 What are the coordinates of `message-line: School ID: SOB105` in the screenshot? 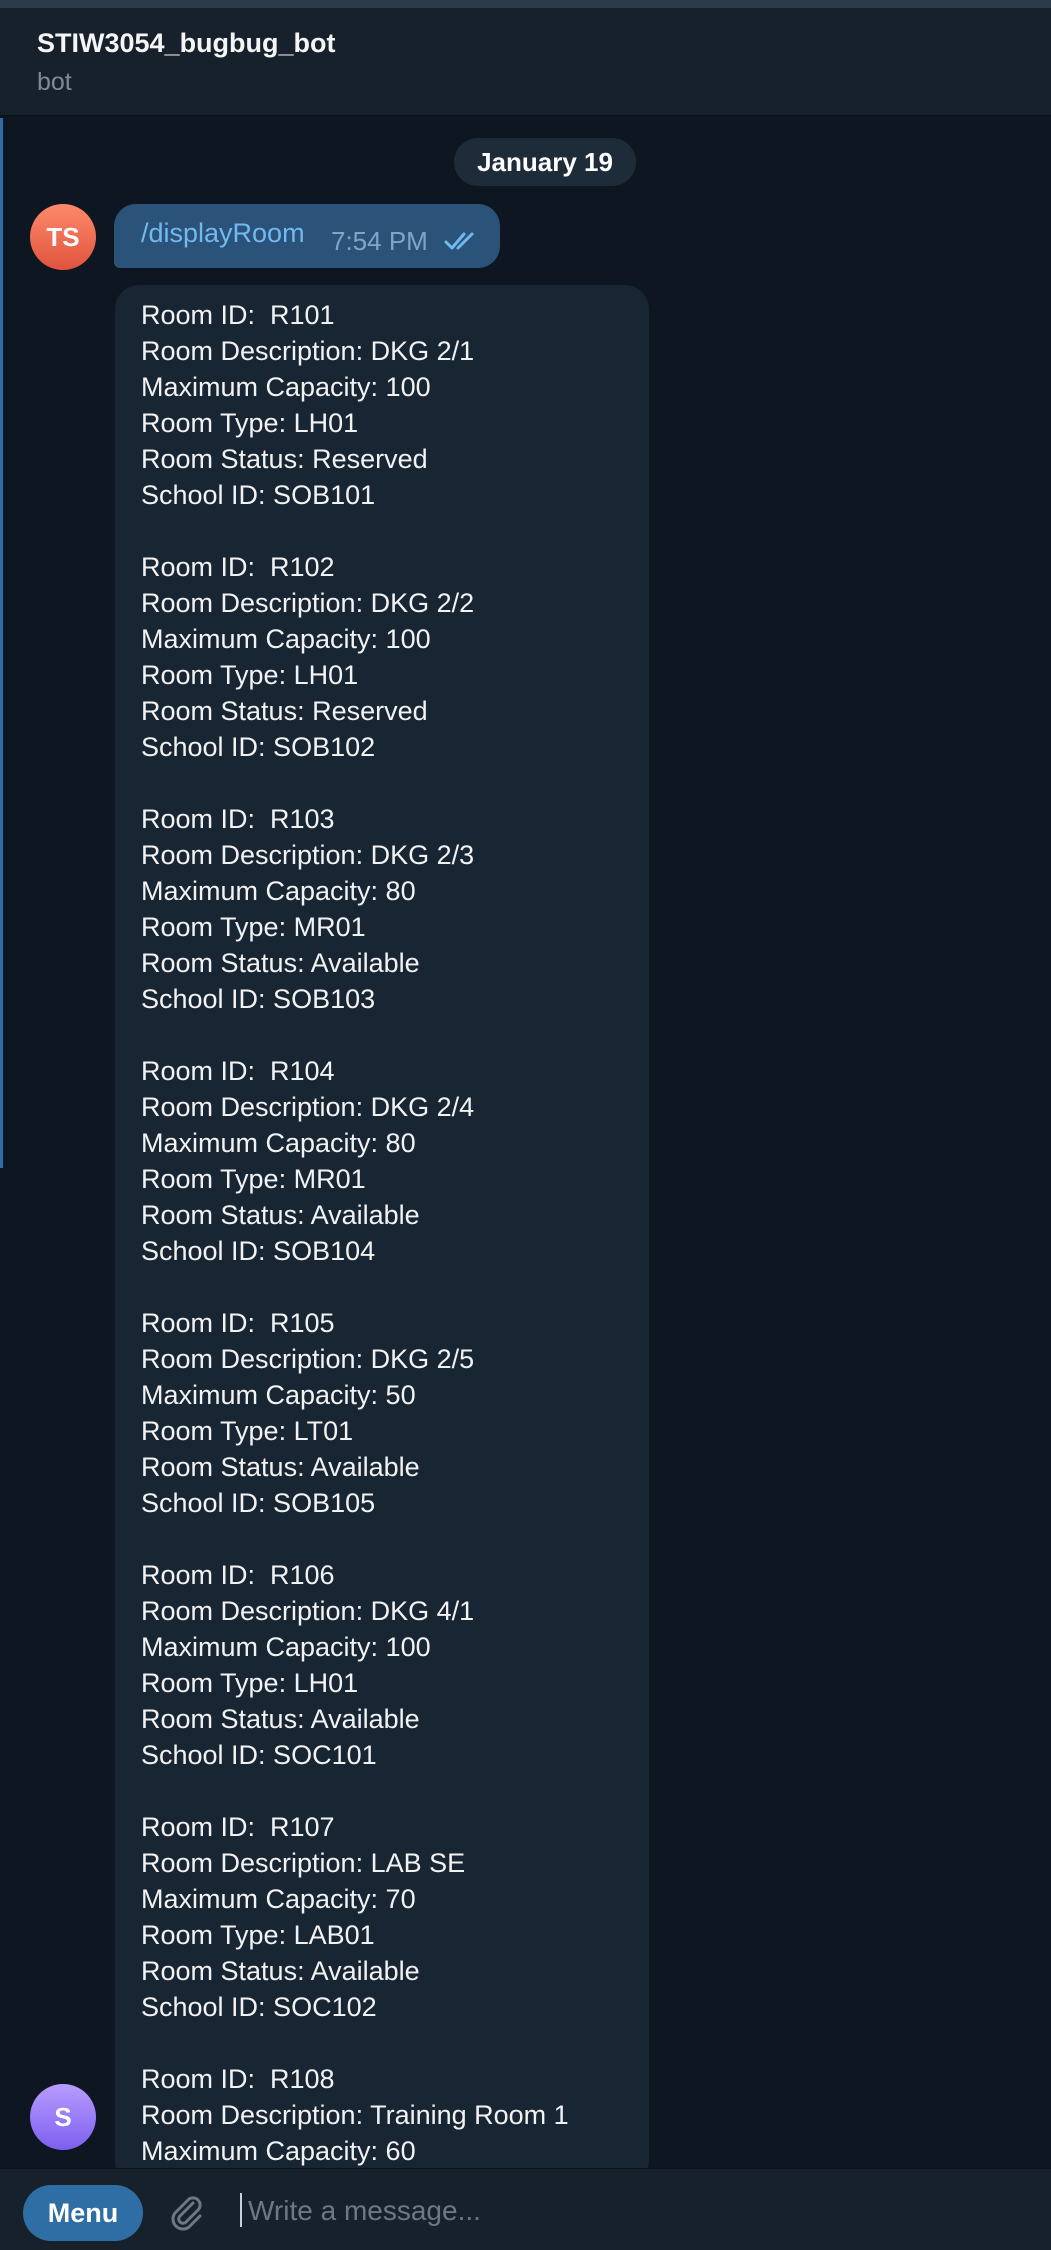 It's located at (258, 1503).